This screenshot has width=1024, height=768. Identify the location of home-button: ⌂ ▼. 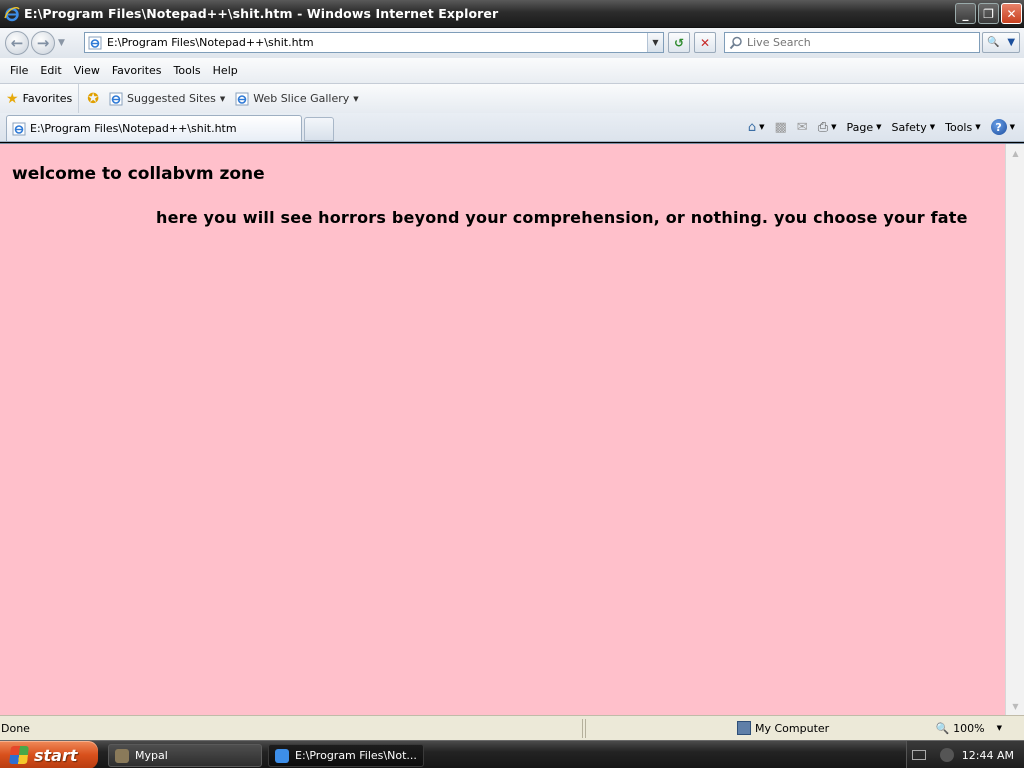
(756, 127).